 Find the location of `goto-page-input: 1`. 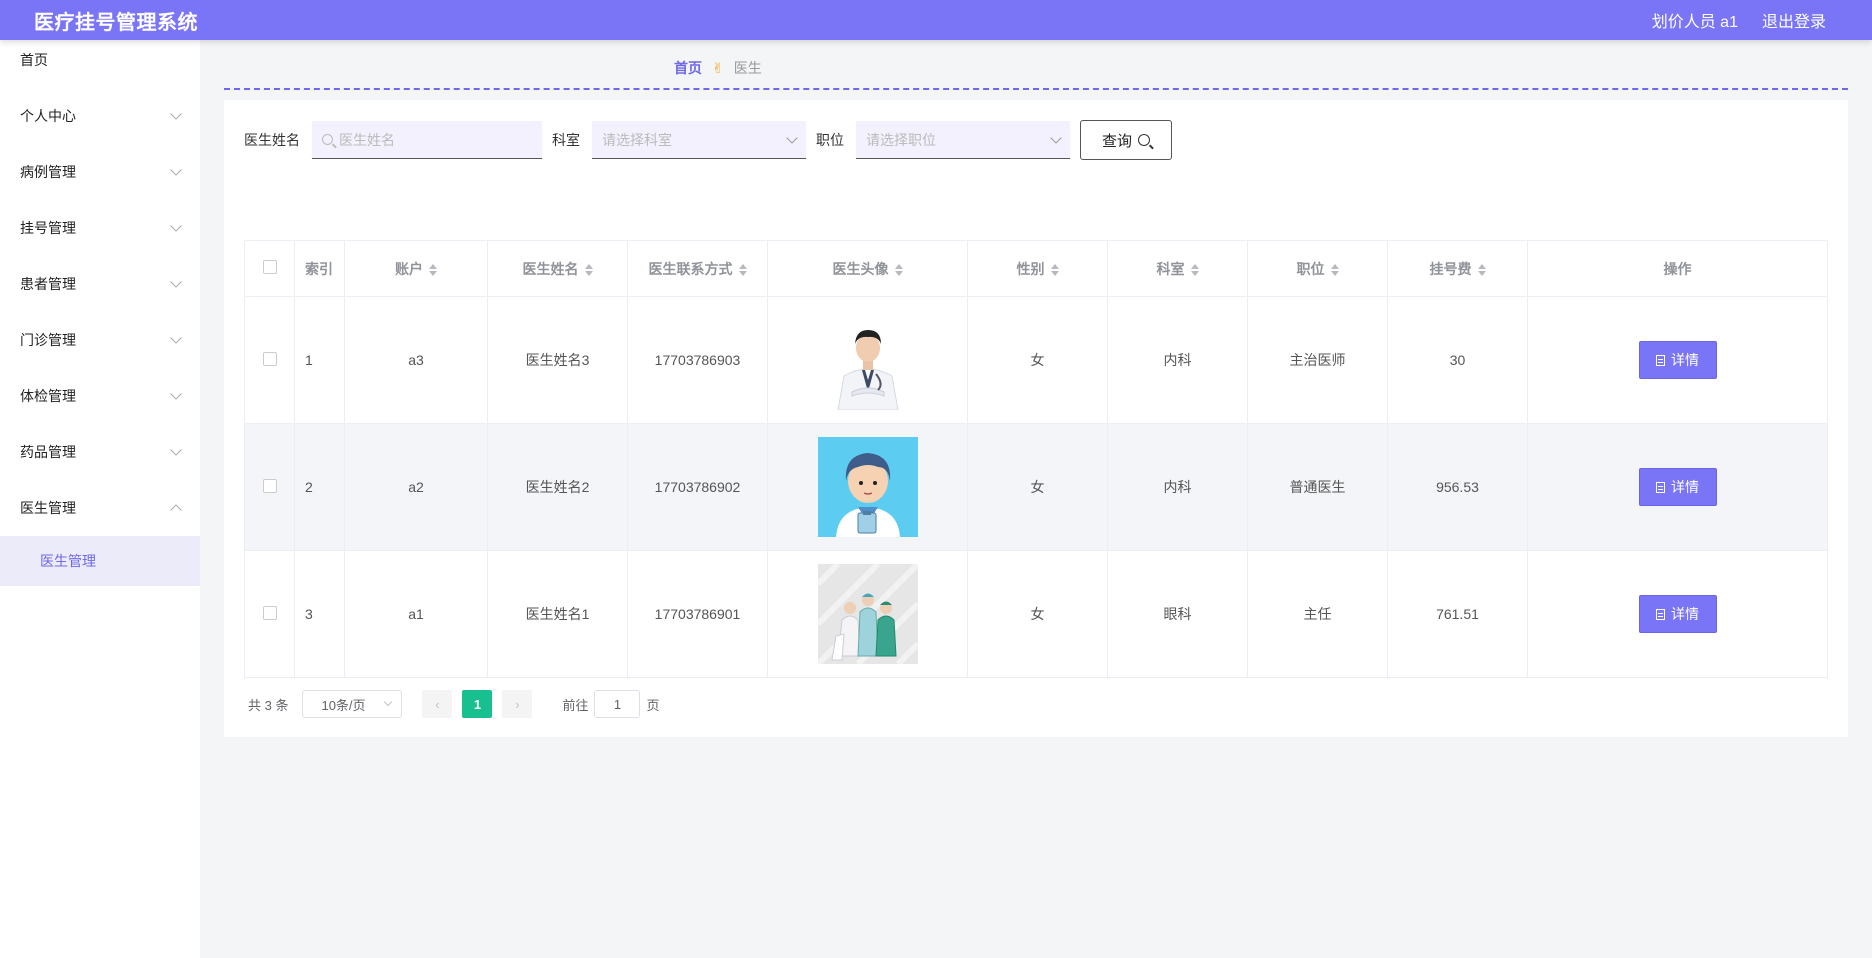

goto-page-input: 1 is located at coordinates (617, 704).